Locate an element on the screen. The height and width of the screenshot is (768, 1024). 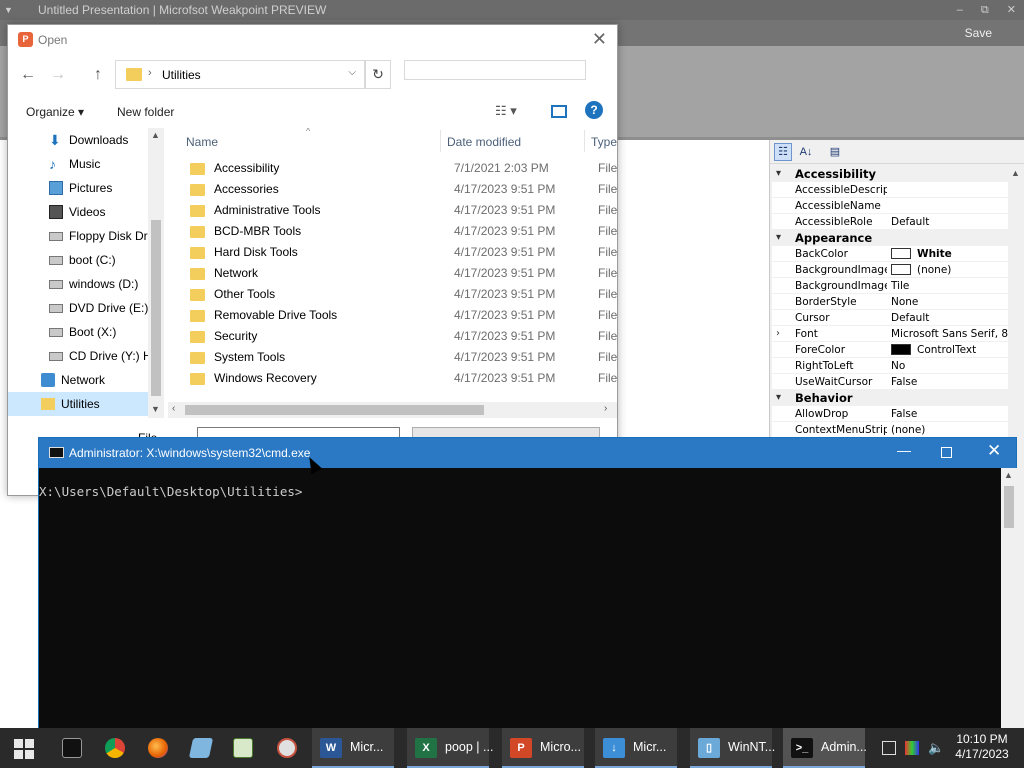
preview-pane-icon is located at coordinates (559, 111).